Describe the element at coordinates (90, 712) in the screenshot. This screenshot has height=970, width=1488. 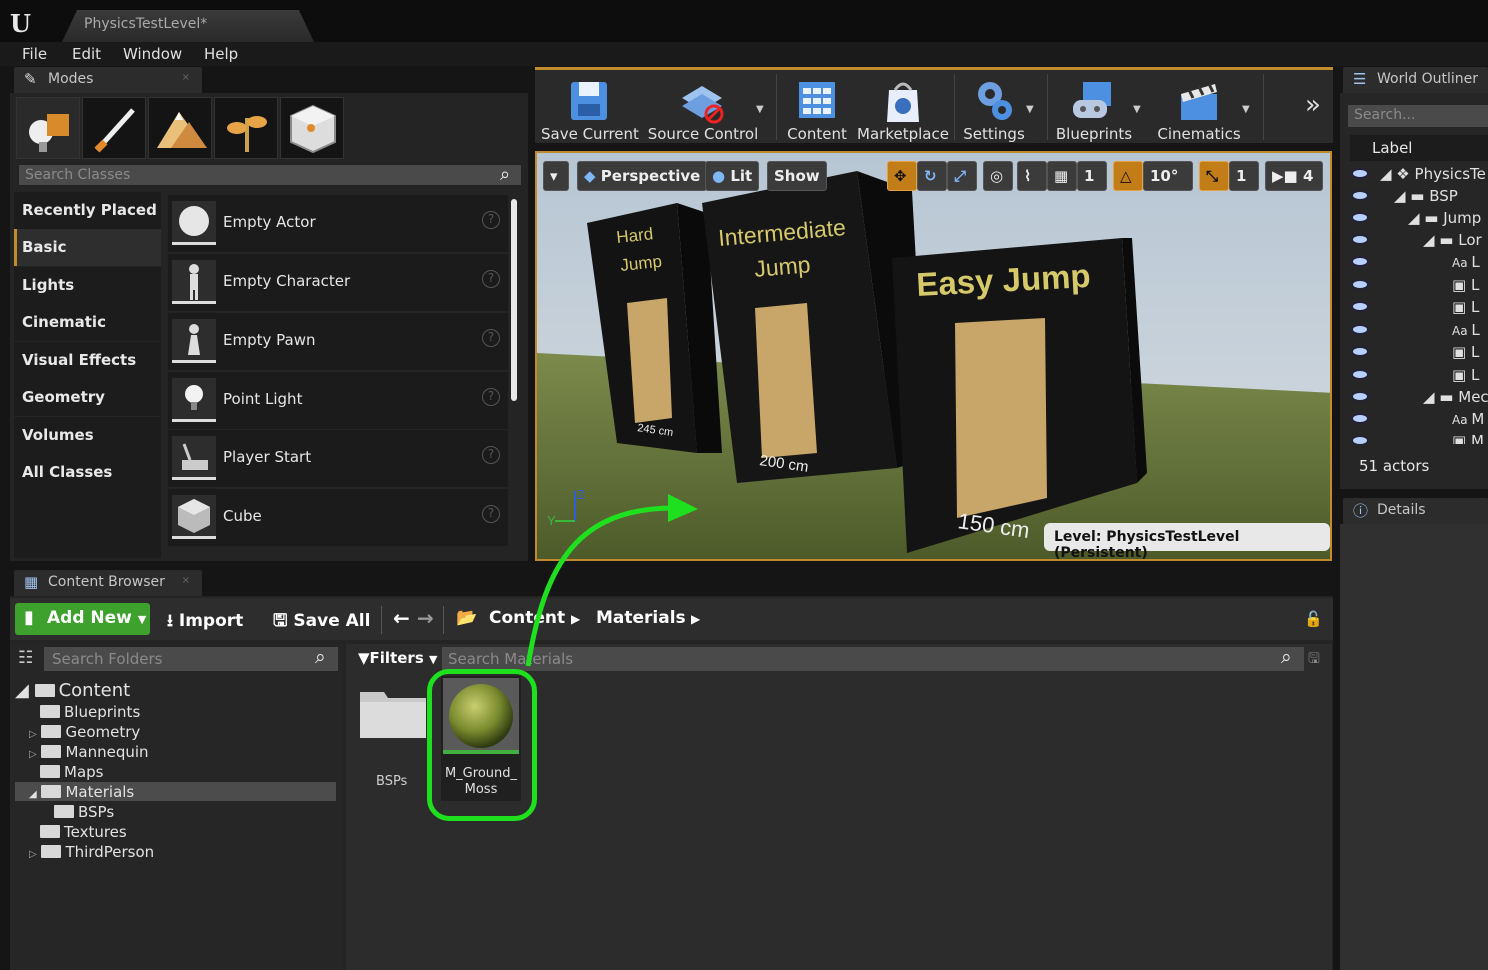
I see `tree-item-blueprints: Blueprints` at that location.